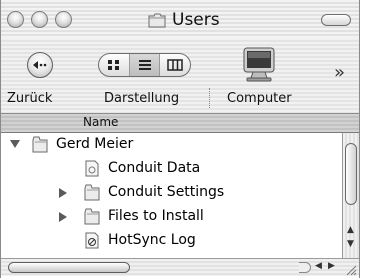 Image resolution: width=367 pixels, height=278 pixels. What do you see at coordinates (180, 123) in the screenshot?
I see `list-column-header: Name` at bounding box center [180, 123].